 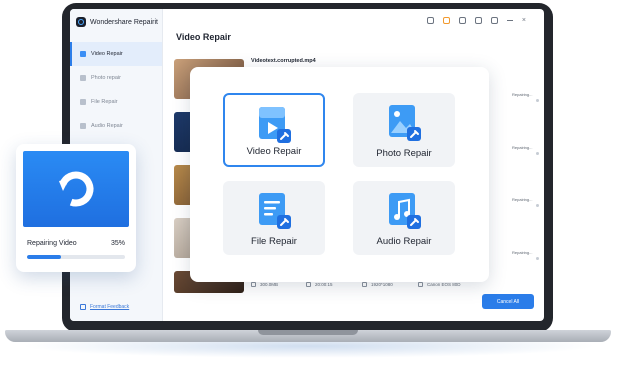 I want to click on user-icon, so click(x=430, y=20).